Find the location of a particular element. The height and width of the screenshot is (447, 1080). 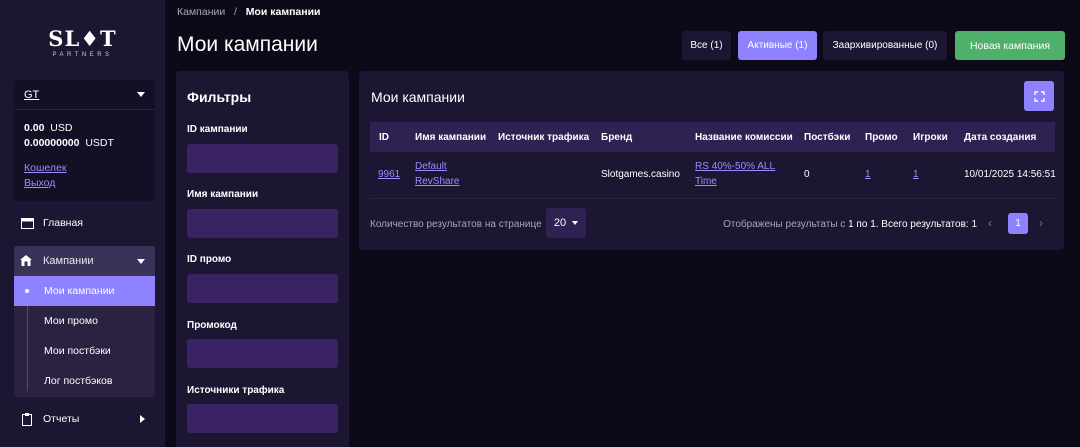

sidebar-subitem-my-promo: Мои промо is located at coordinates (84, 321).